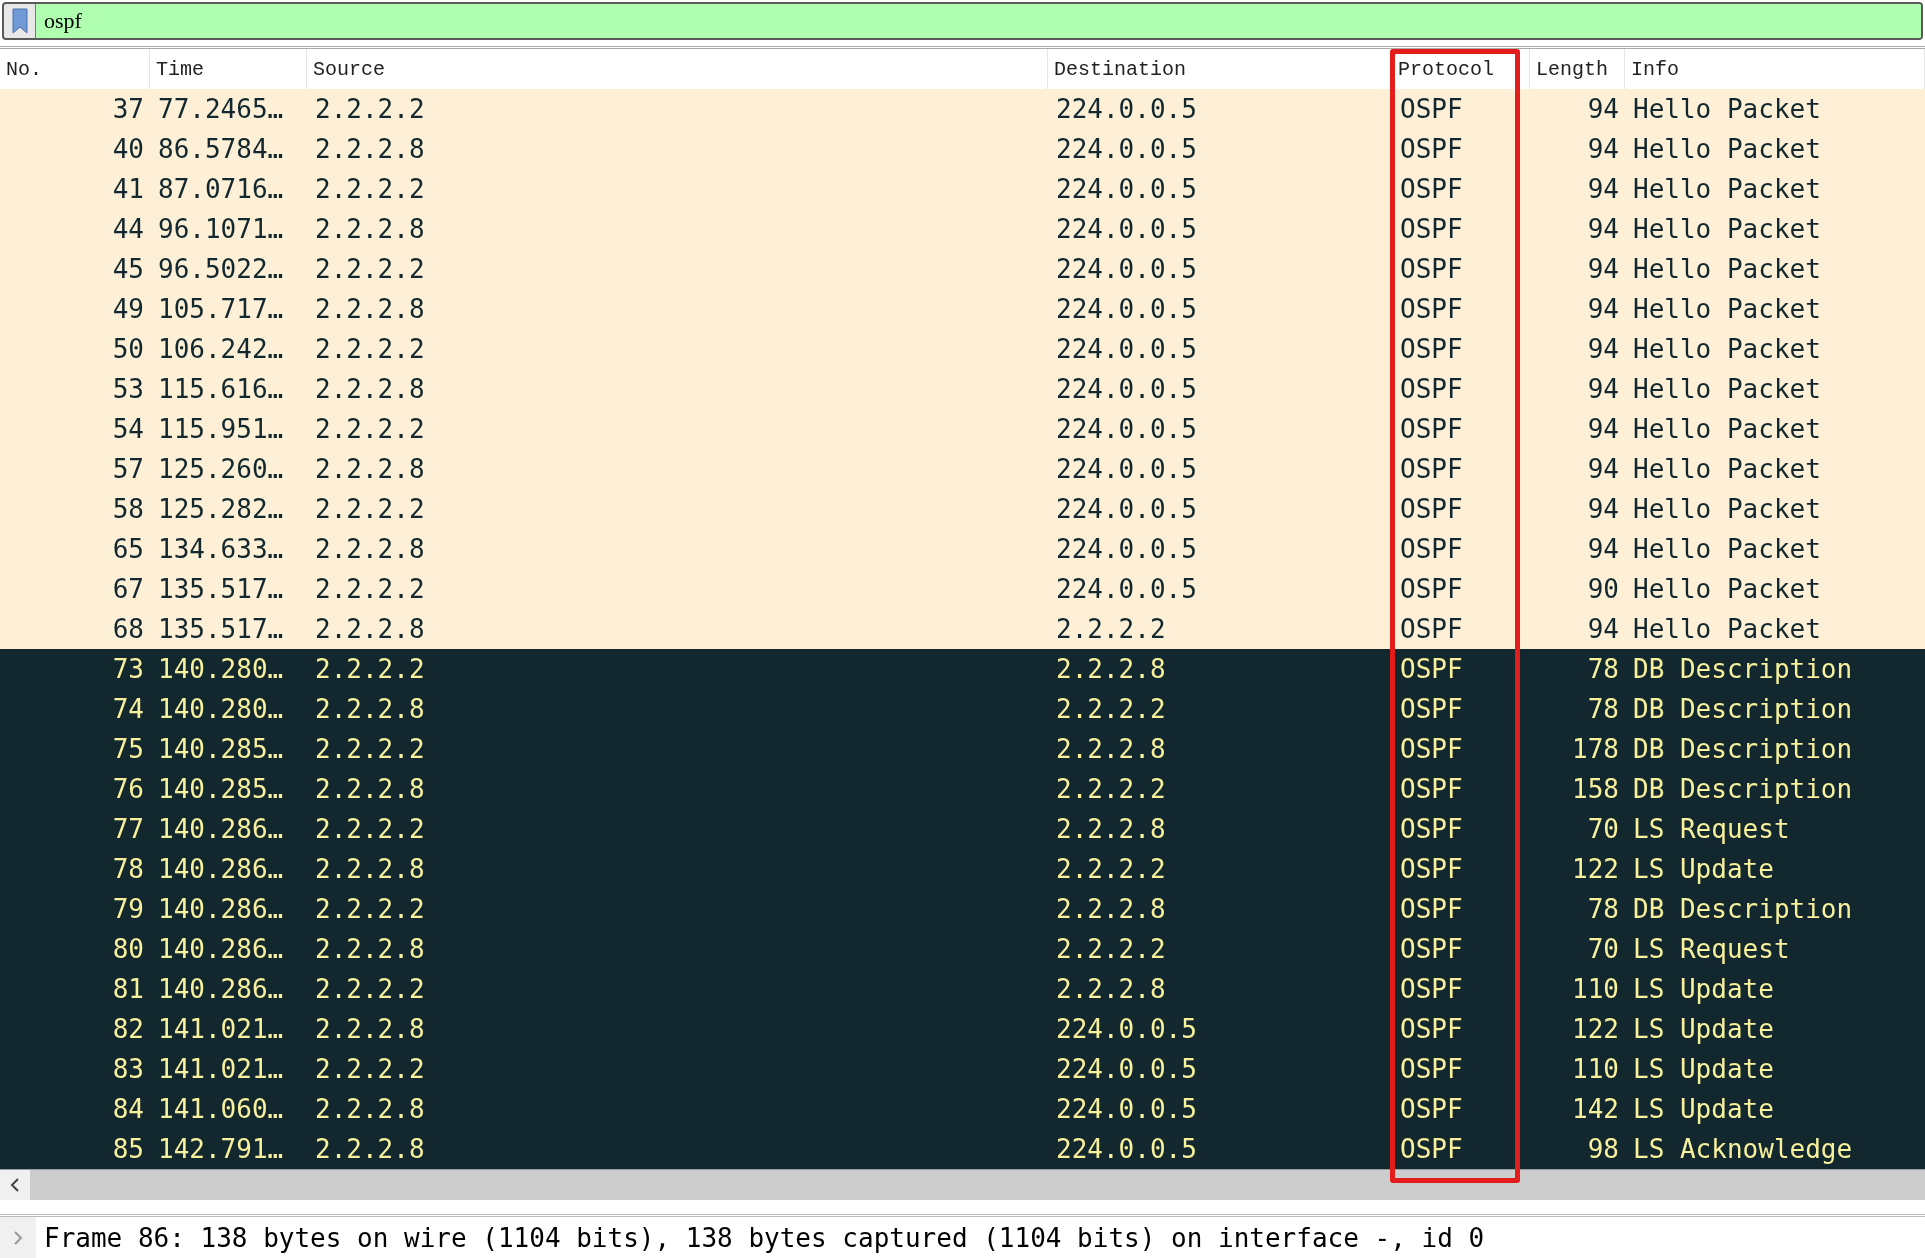  Describe the element at coordinates (128, 709) in the screenshot. I see `table-cell-text: 74` at that location.